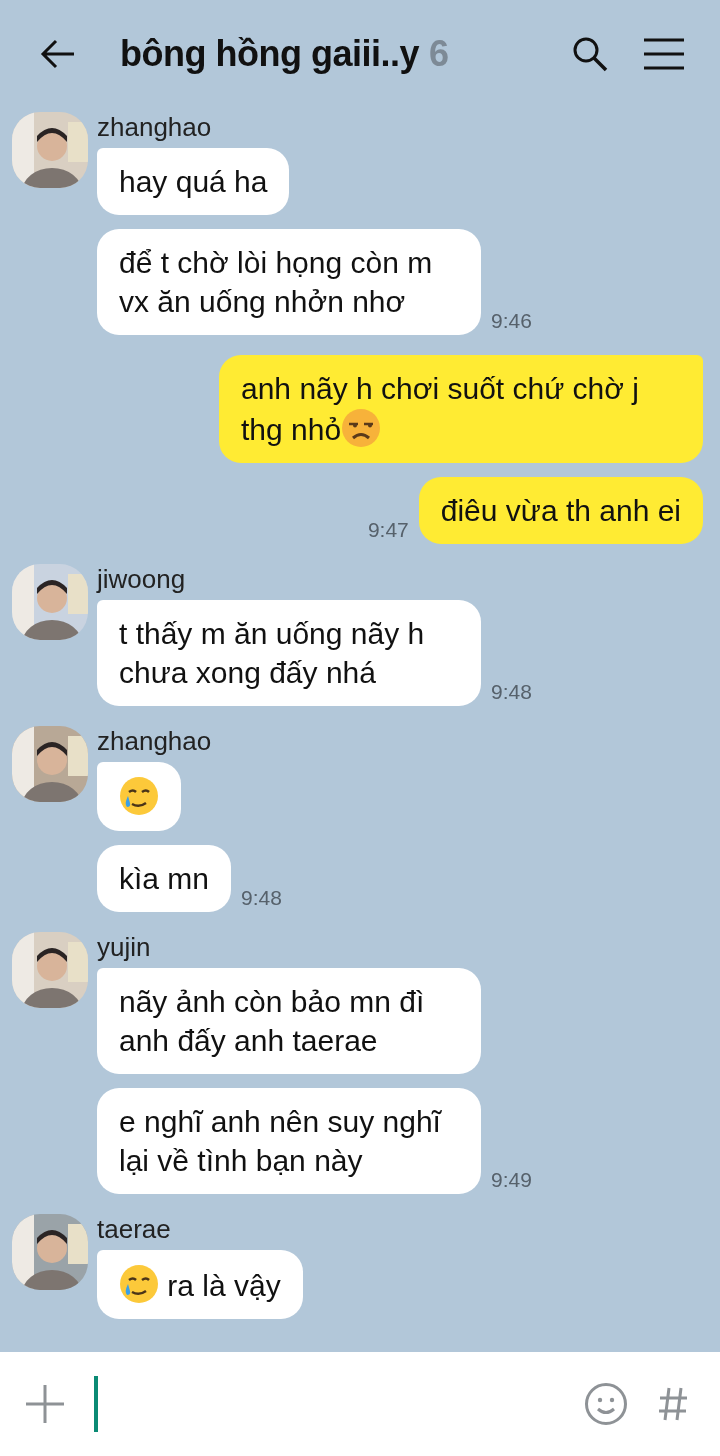  I want to click on smiley-icon, so click(606, 1404).